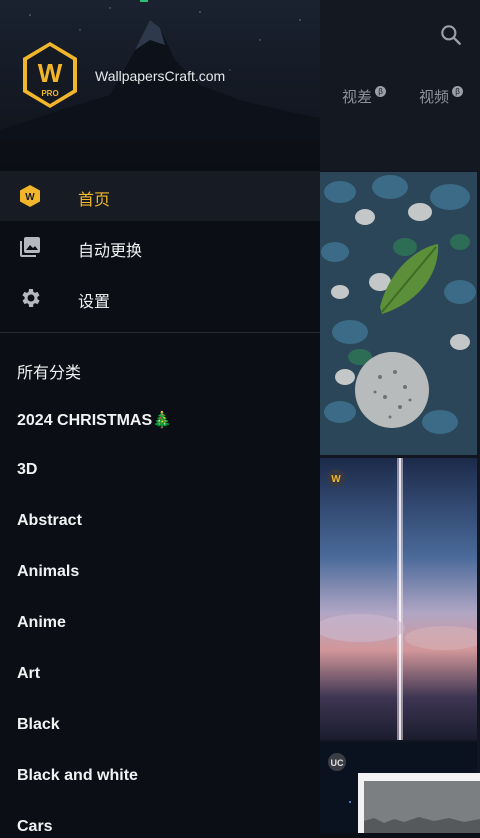 This screenshot has width=480, height=838. What do you see at coordinates (48, 572) in the screenshot?
I see `category-item: Animals` at bounding box center [48, 572].